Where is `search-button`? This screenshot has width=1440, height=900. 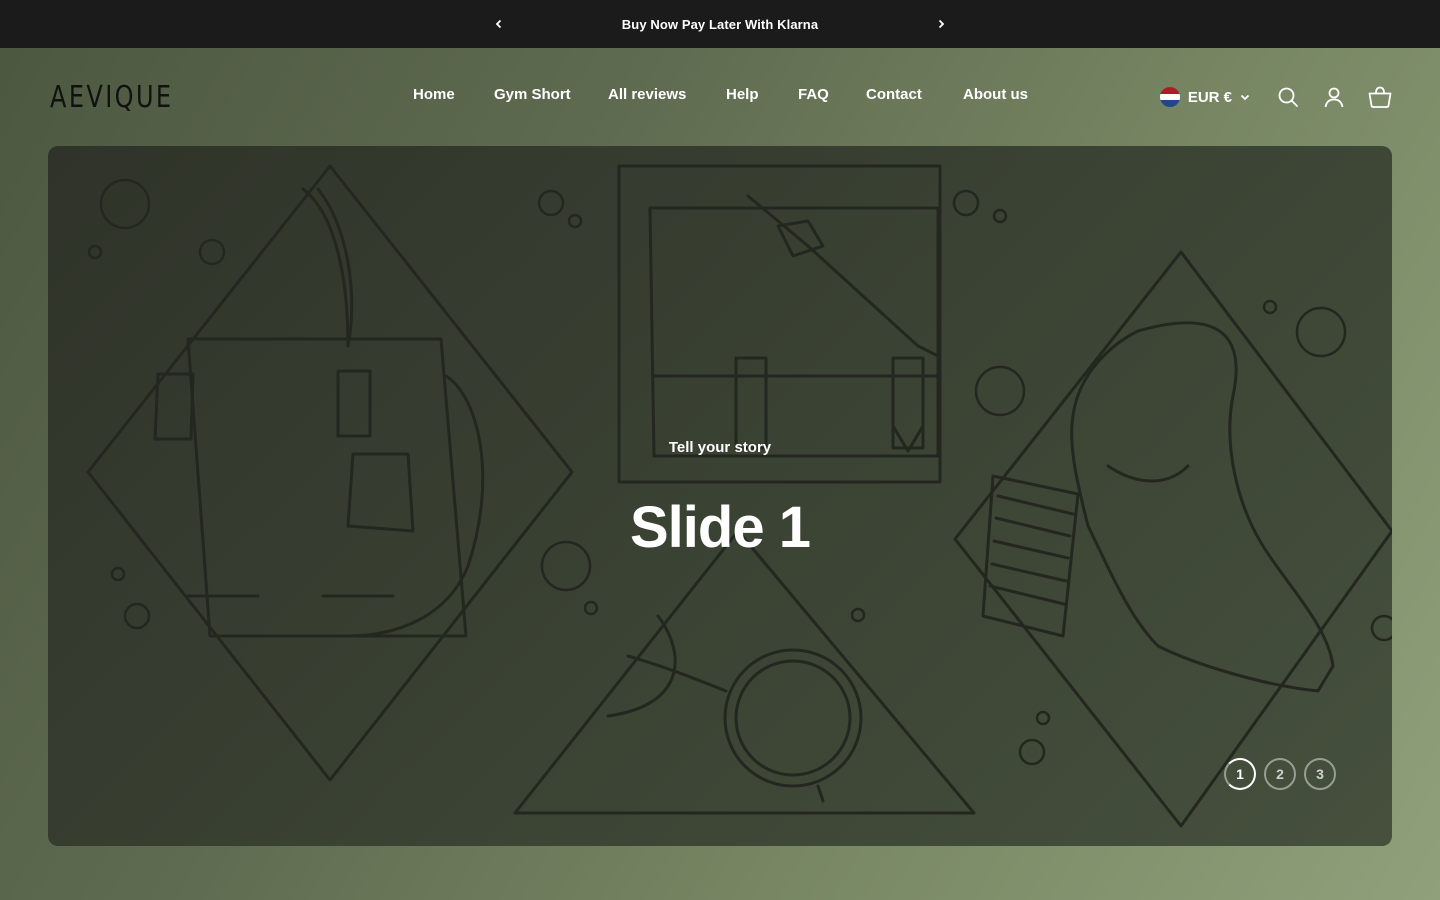
search-button is located at coordinates (1288, 97).